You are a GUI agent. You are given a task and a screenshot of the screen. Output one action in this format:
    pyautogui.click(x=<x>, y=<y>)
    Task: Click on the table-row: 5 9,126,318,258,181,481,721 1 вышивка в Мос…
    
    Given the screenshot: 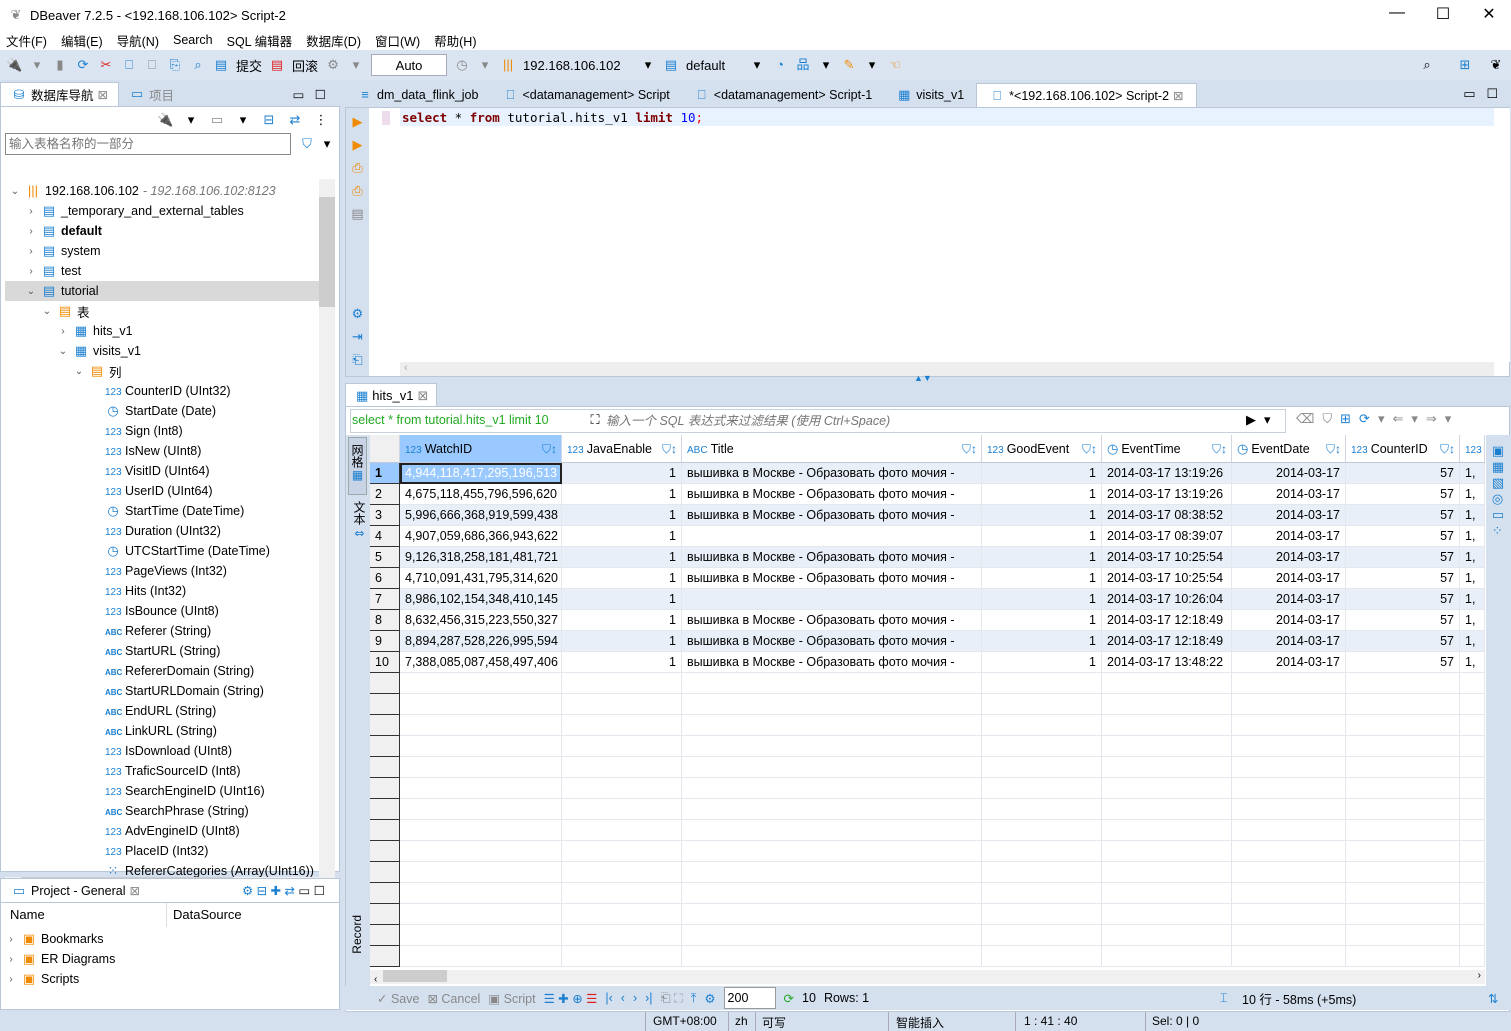 What is the action you would take?
    pyautogui.click(x=927, y=557)
    